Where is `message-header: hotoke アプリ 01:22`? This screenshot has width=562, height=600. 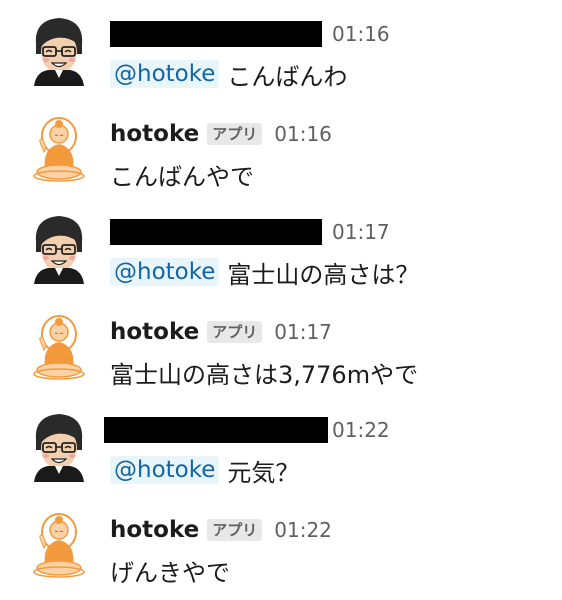 message-header: hotoke アプリ 01:22 is located at coordinates (221, 530).